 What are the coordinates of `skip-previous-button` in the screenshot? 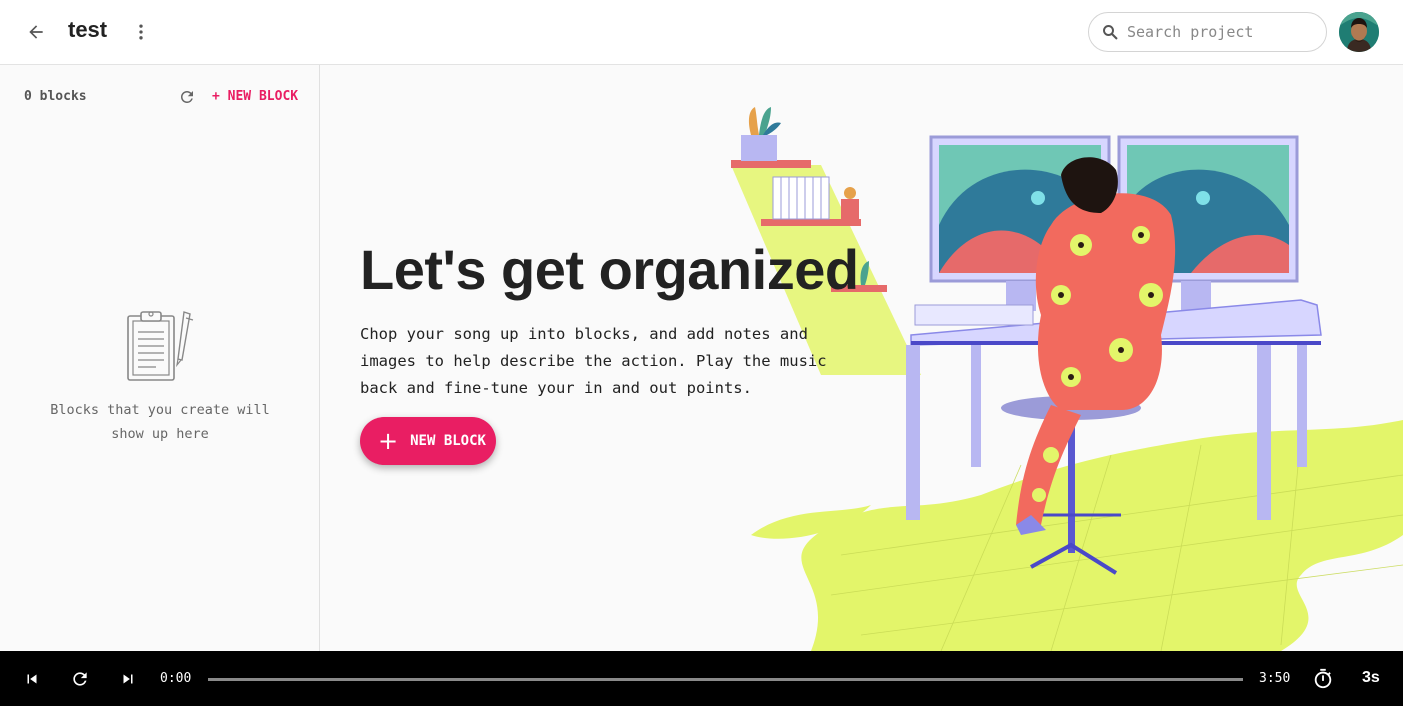 It's located at (32, 679).